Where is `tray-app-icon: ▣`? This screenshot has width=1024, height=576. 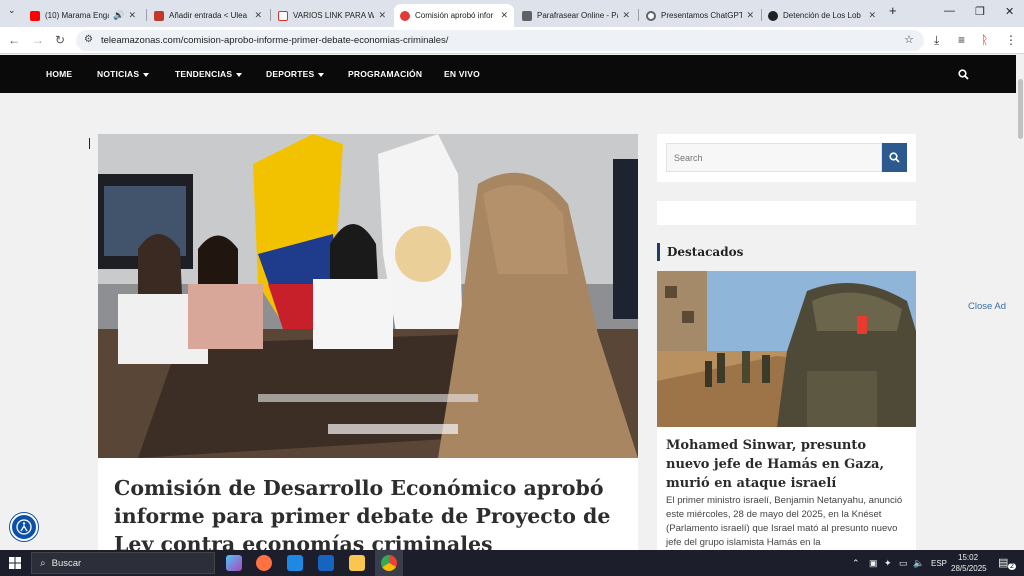
tray-app-icon: ▣ is located at coordinates (873, 563).